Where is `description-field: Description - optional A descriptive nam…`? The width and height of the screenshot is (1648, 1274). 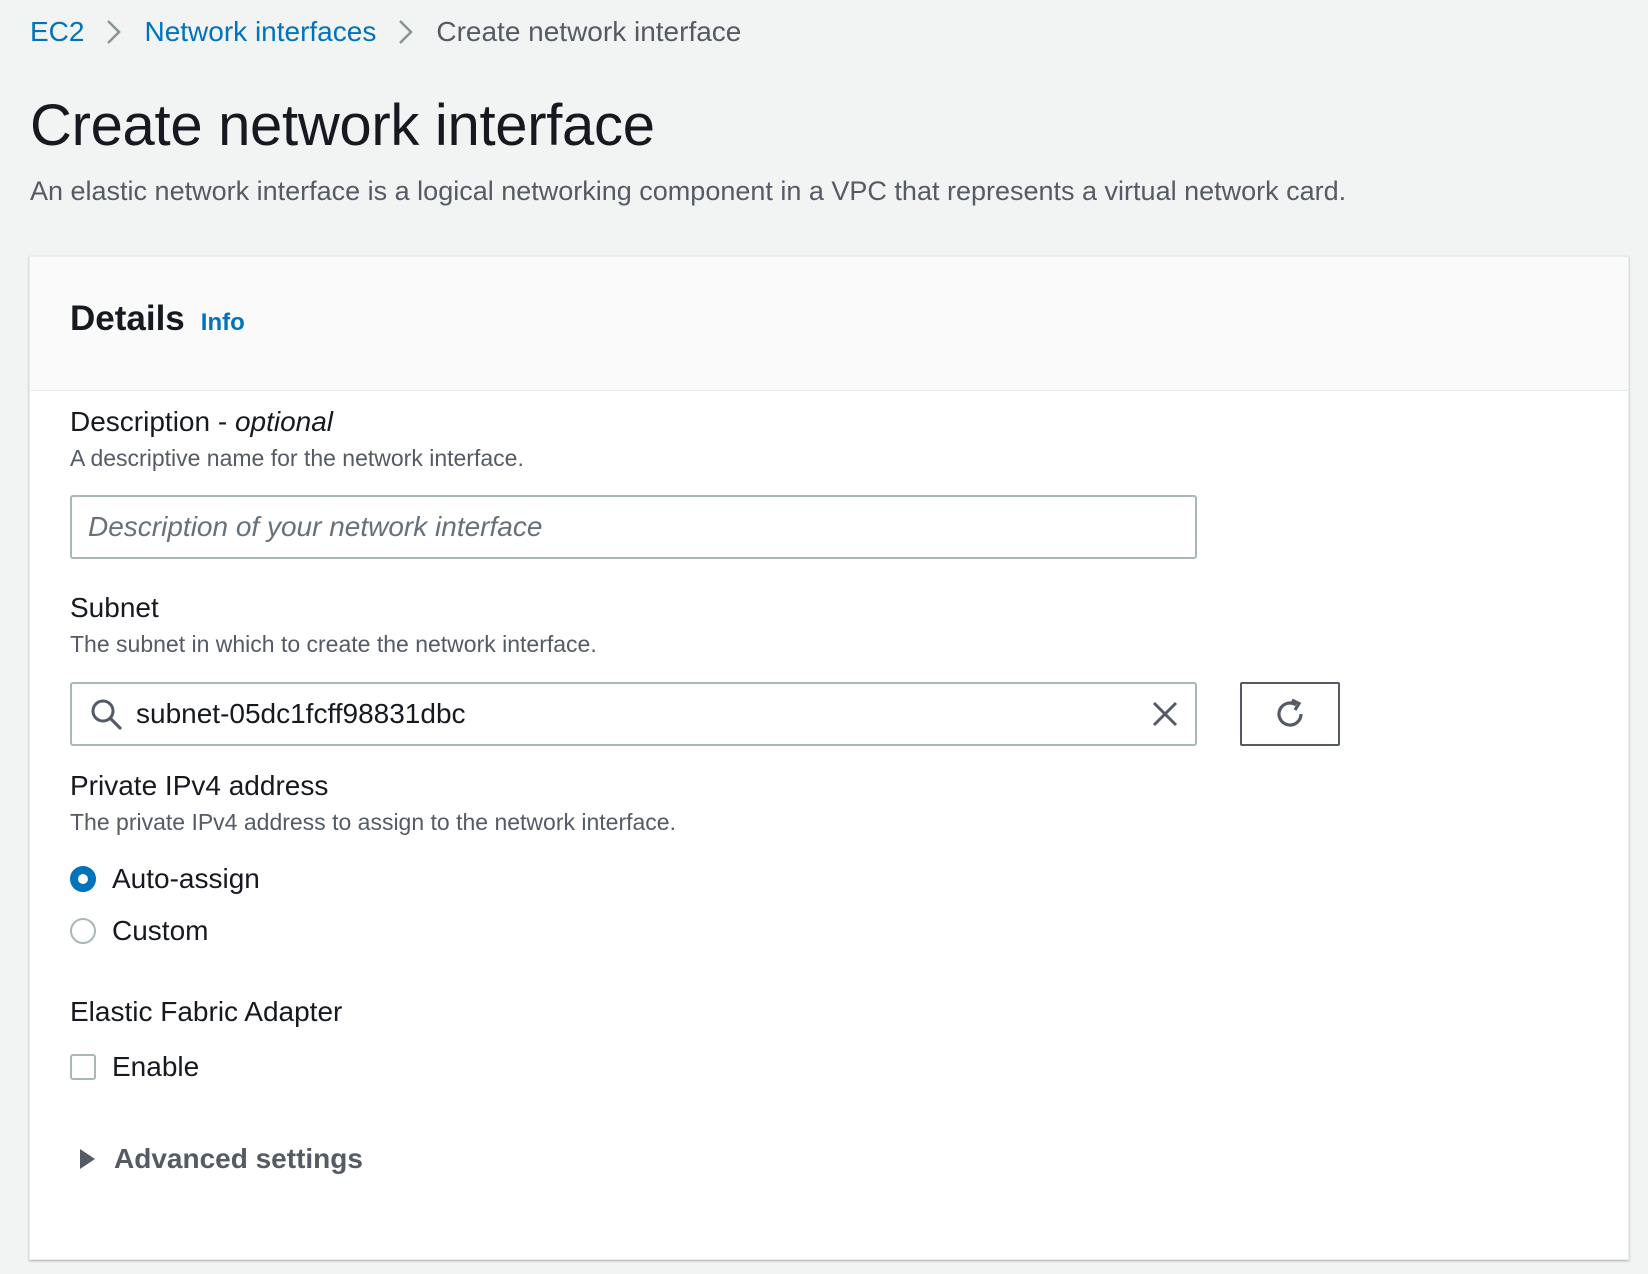
description-field: Description - optional A descriptive nam… is located at coordinates (297, 439).